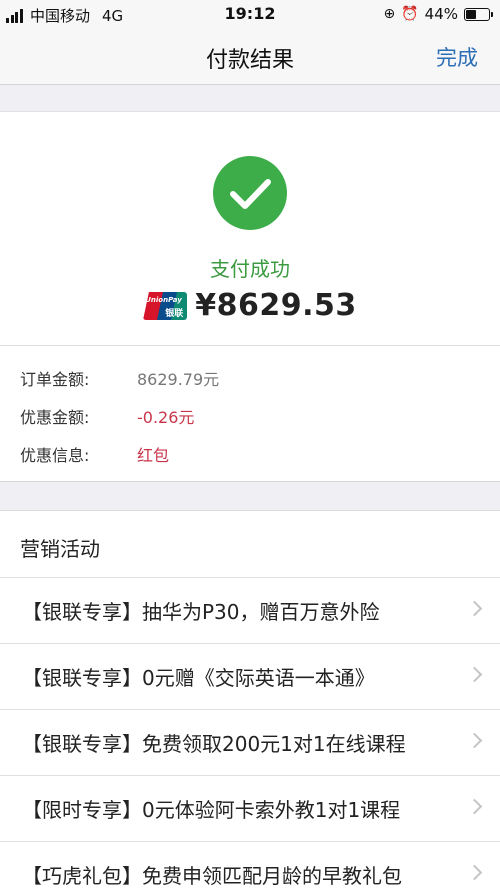  I want to click on detail-label: 优惠金额:, so click(55, 417).